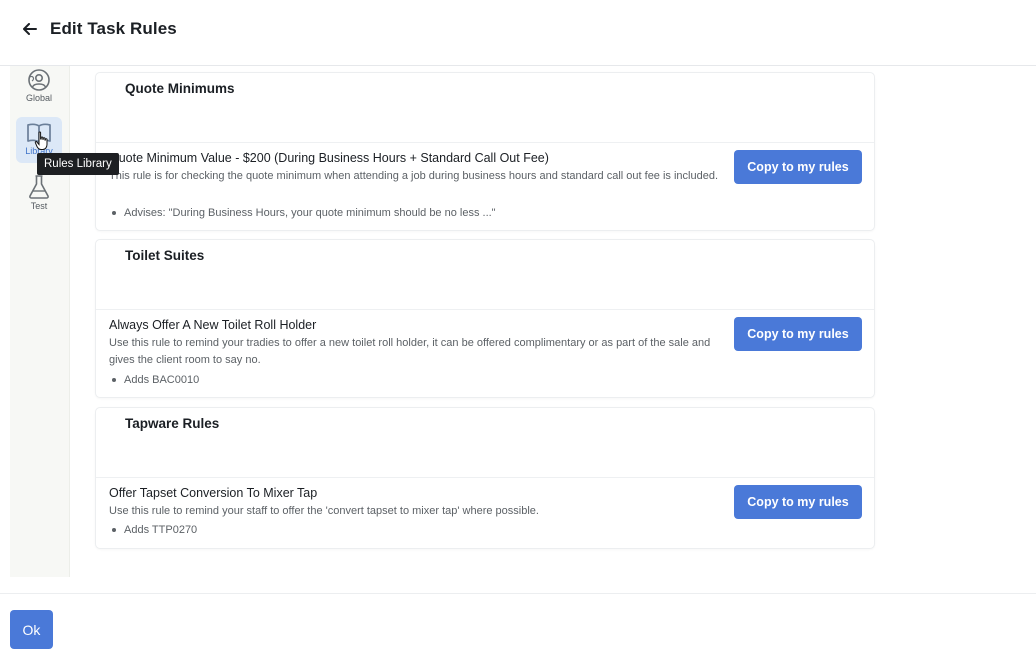 This screenshot has width=1036, height=658. What do you see at coordinates (485, 275) in the screenshot?
I see `rule-group-header: Toilet Suites` at bounding box center [485, 275].